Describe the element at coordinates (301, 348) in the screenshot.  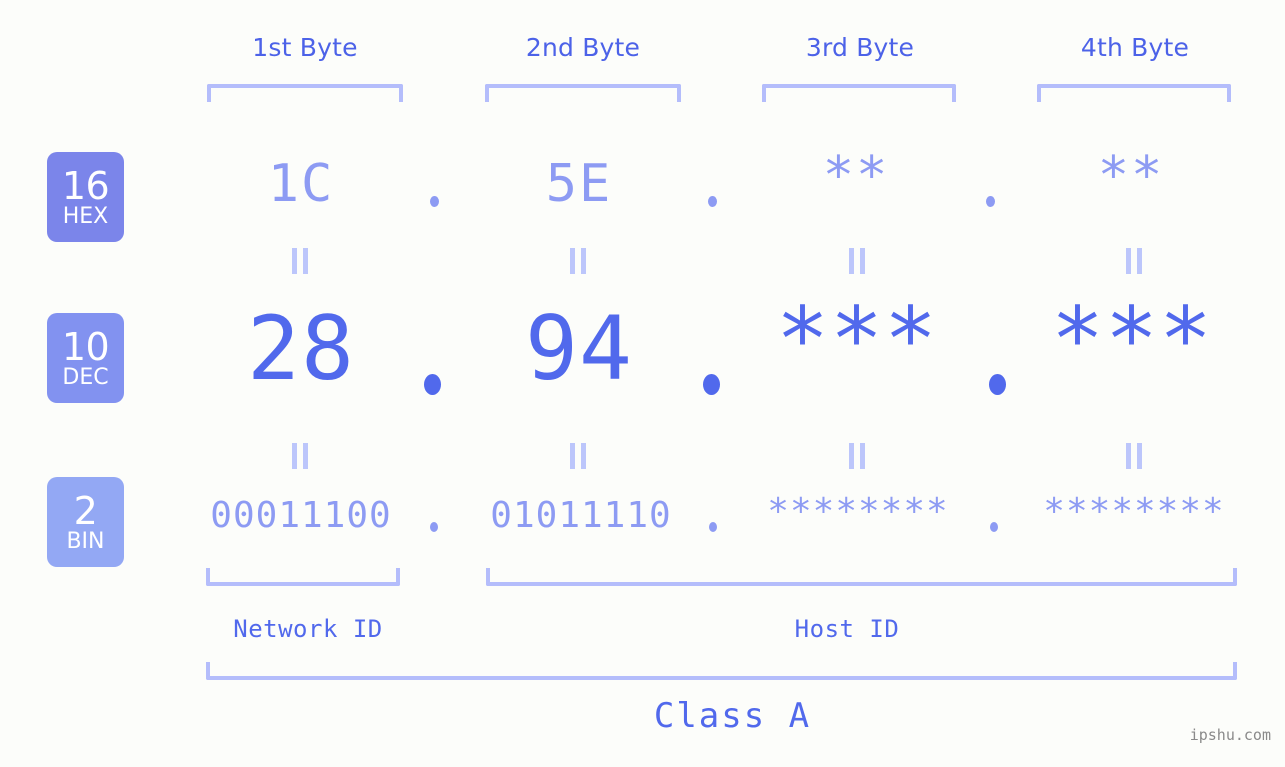
I see `dec-byte-1: 28` at that location.